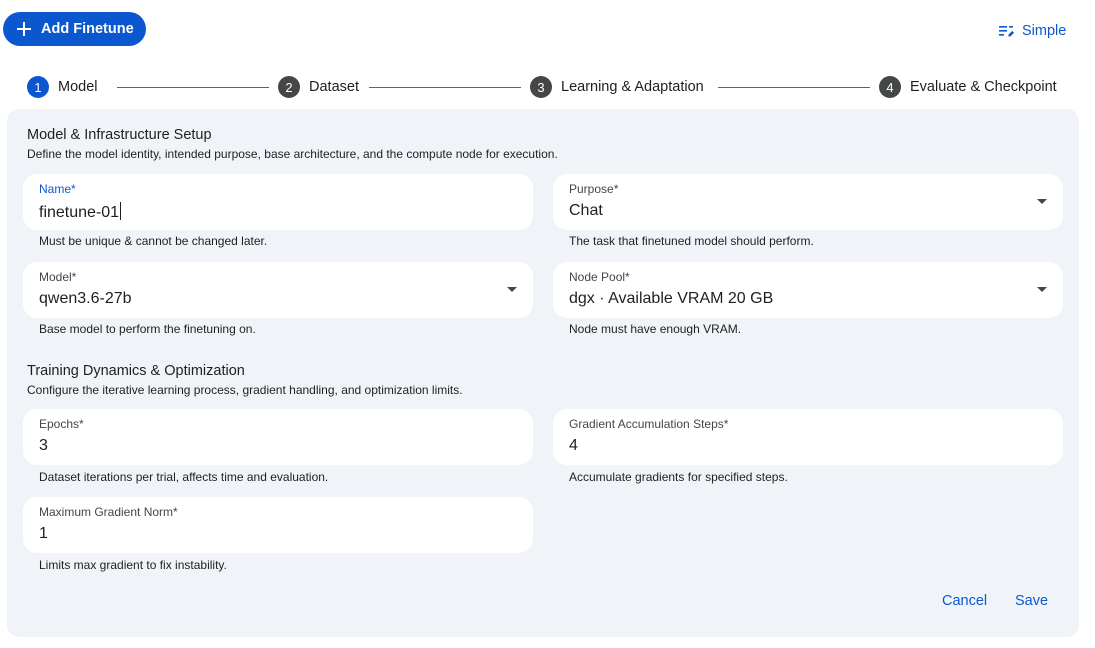  Describe the element at coordinates (649, 424) in the screenshot. I see `grad-accum-label: Gradient Accumulation Steps*` at that location.